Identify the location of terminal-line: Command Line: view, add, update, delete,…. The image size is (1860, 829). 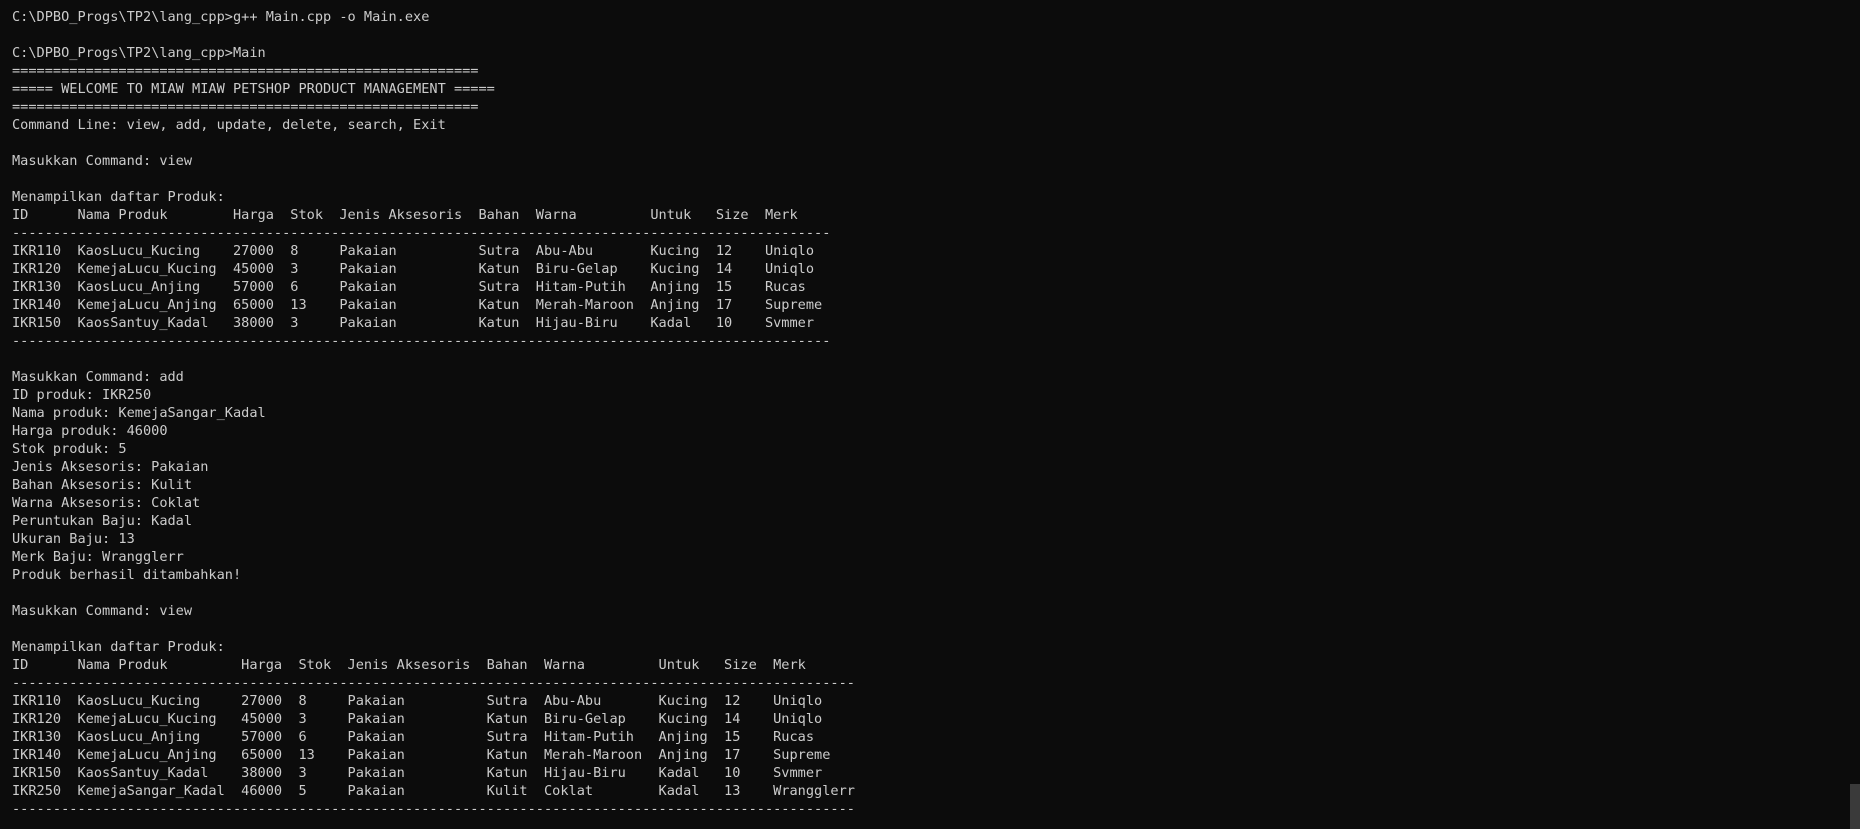
(229, 125).